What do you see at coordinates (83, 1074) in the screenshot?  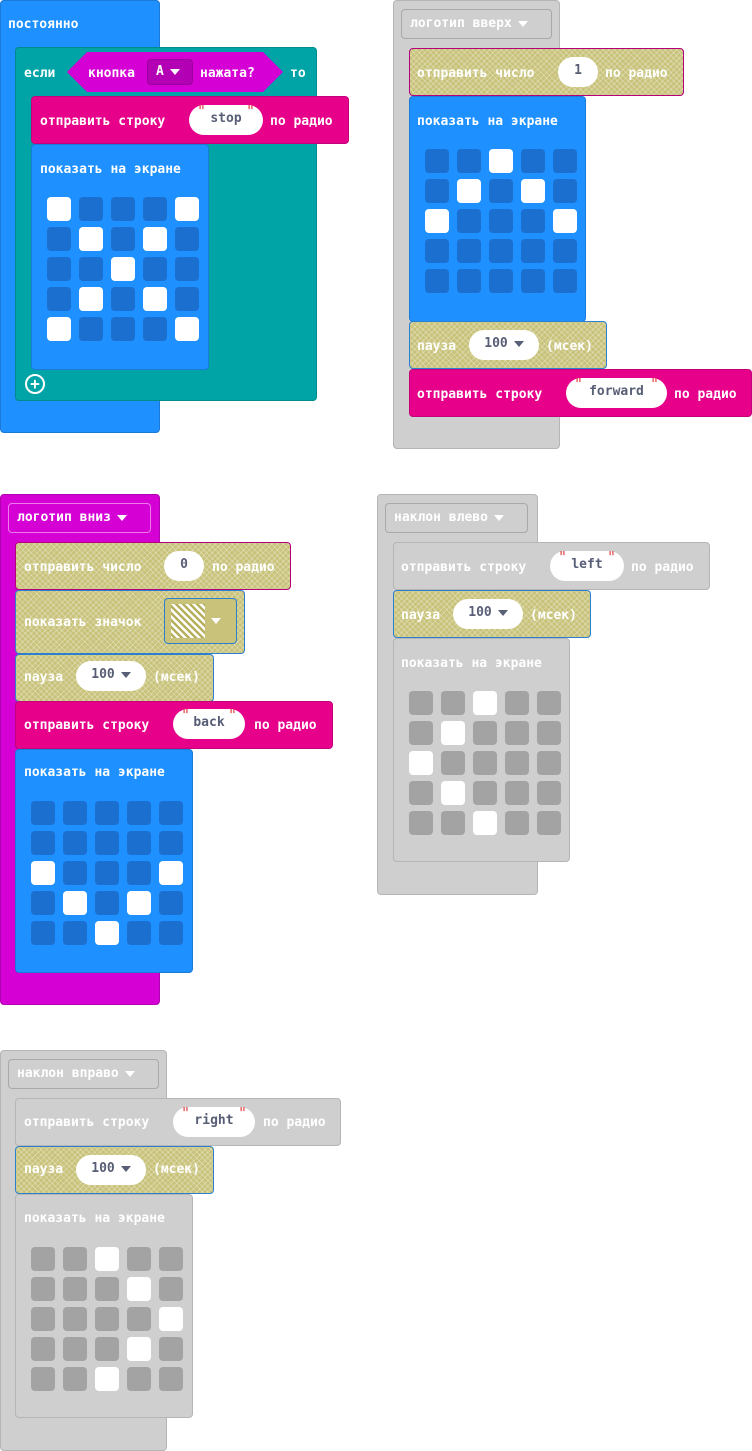 I see `tilt-right-dropdown: наклон вправо` at bounding box center [83, 1074].